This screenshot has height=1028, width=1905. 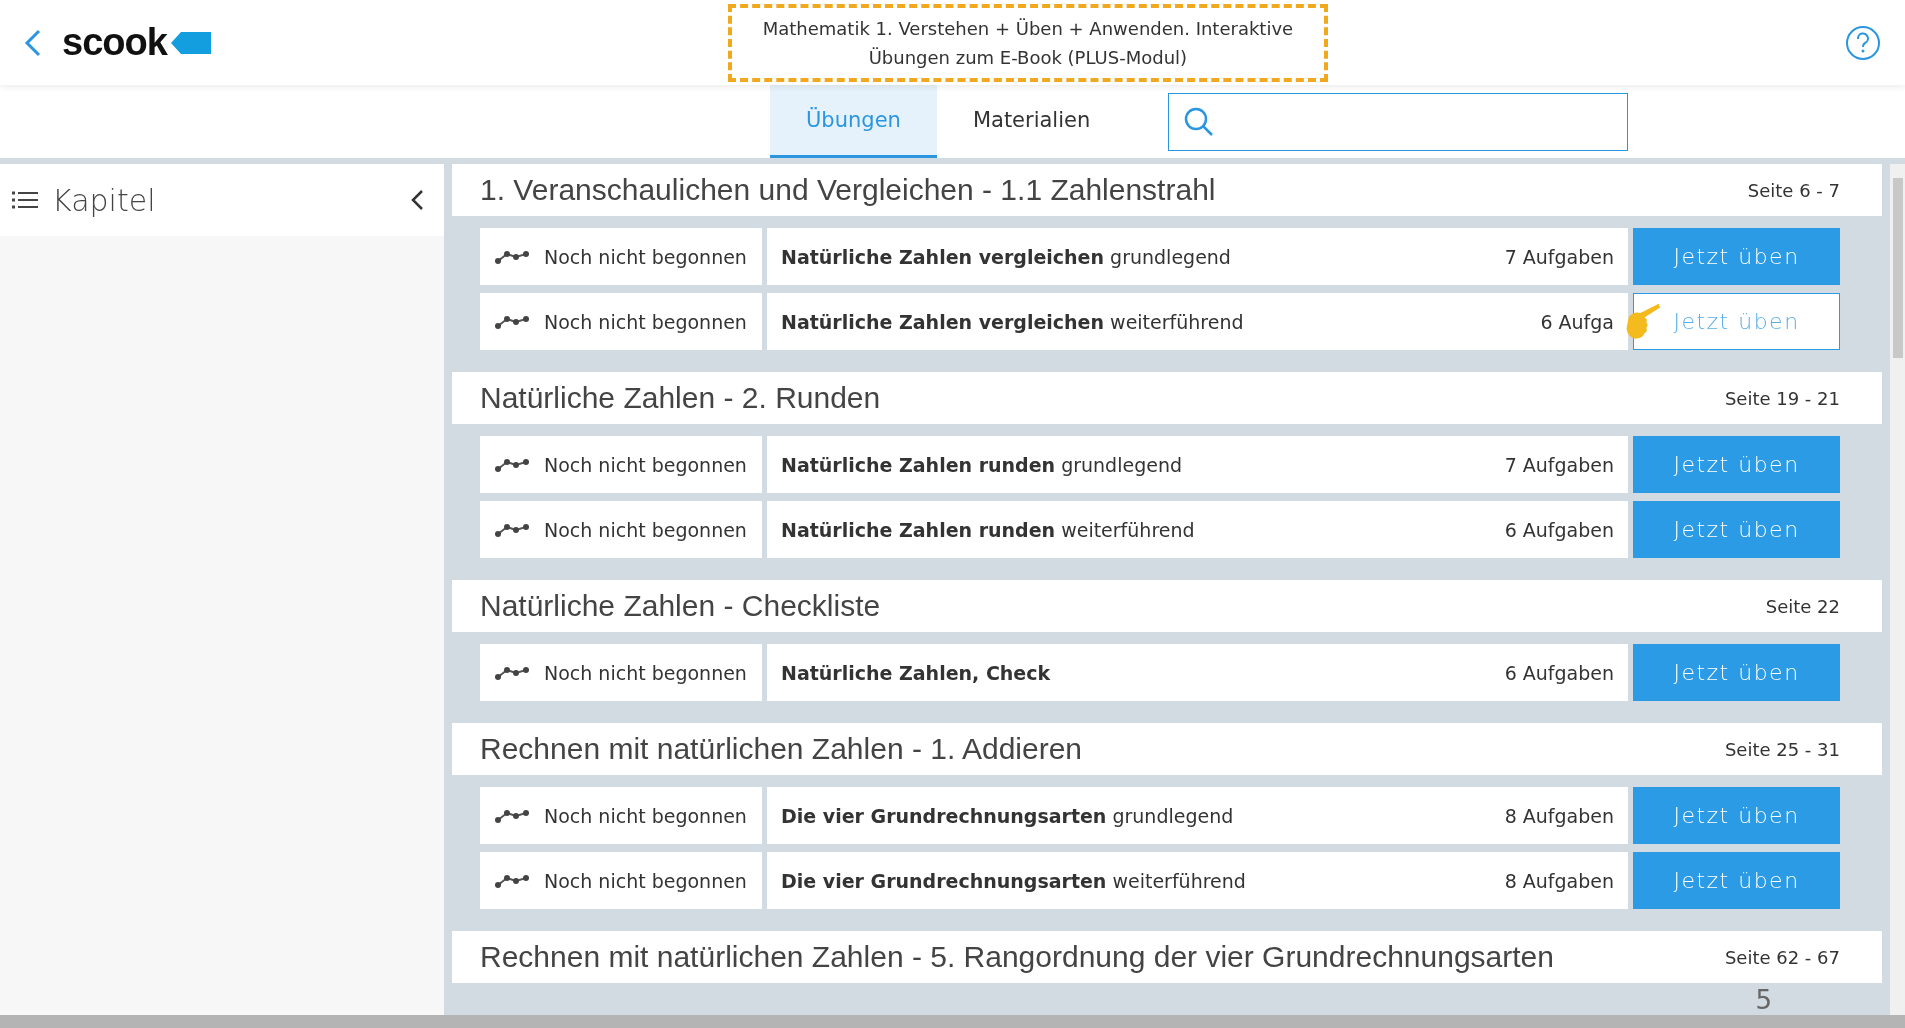 What do you see at coordinates (104, 200) in the screenshot?
I see `sidebar-title: Kapitel` at bounding box center [104, 200].